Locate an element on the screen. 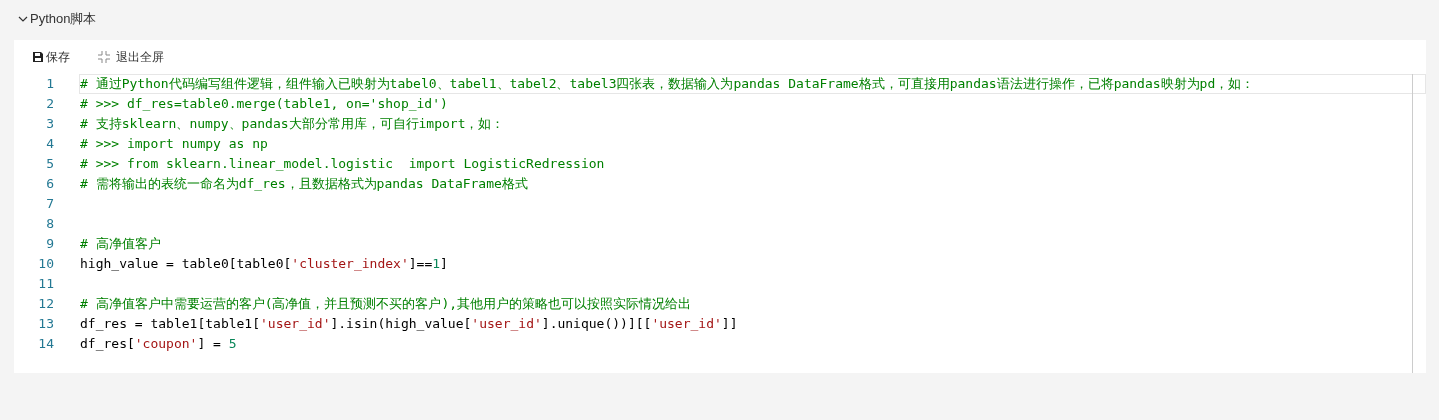 Image resolution: width=1439 pixels, height=420 pixels. code-comment: # 高净值客户 is located at coordinates (120, 243).